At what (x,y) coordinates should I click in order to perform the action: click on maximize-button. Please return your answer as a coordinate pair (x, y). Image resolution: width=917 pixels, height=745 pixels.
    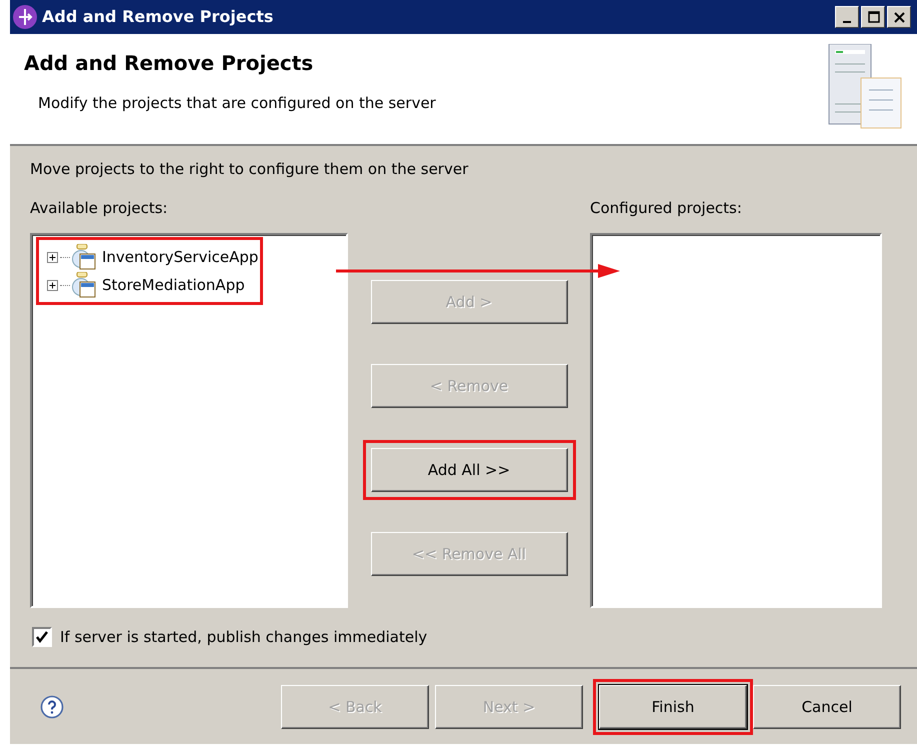
    Looking at the image, I should click on (873, 17).